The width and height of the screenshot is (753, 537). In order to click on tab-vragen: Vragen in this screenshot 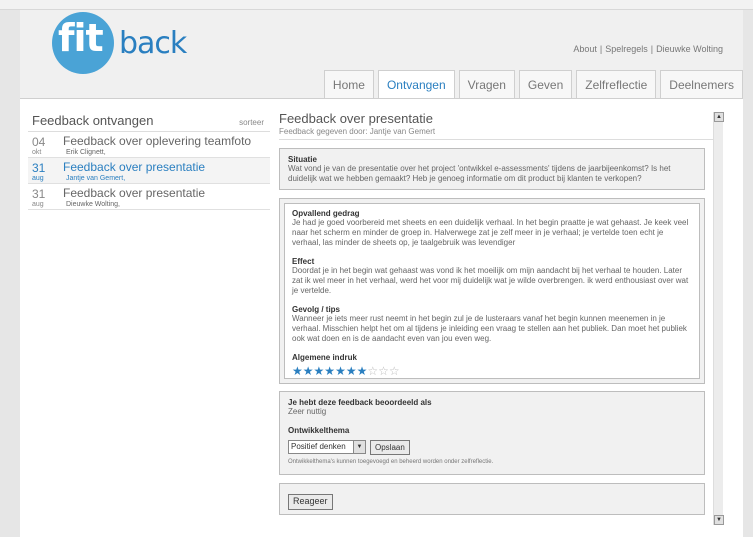, I will do `click(486, 84)`.